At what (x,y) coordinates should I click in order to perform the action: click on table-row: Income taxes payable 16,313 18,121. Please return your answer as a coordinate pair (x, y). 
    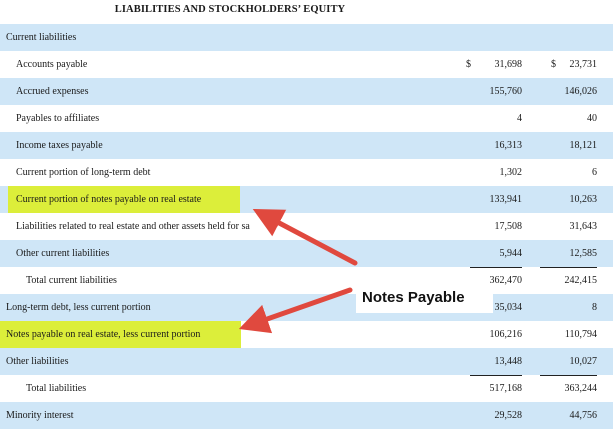
    Looking at the image, I should click on (306, 145).